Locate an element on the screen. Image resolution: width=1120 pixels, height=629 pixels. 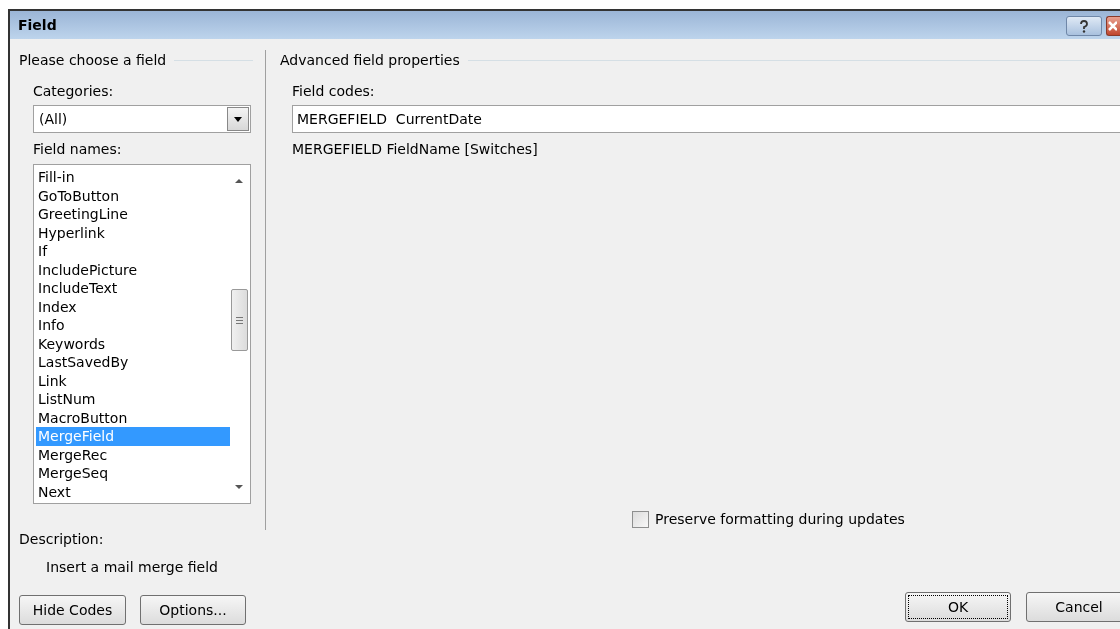
list-item: IncludePicture is located at coordinates (133, 269).